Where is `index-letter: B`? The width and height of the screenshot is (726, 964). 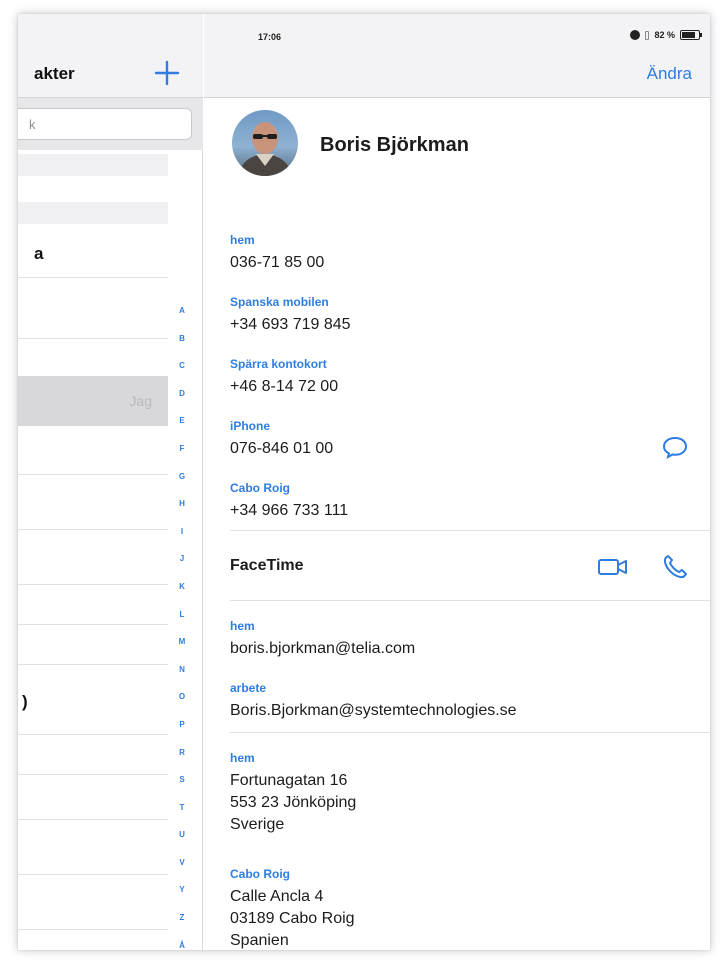 index-letter: B is located at coordinates (182, 348).